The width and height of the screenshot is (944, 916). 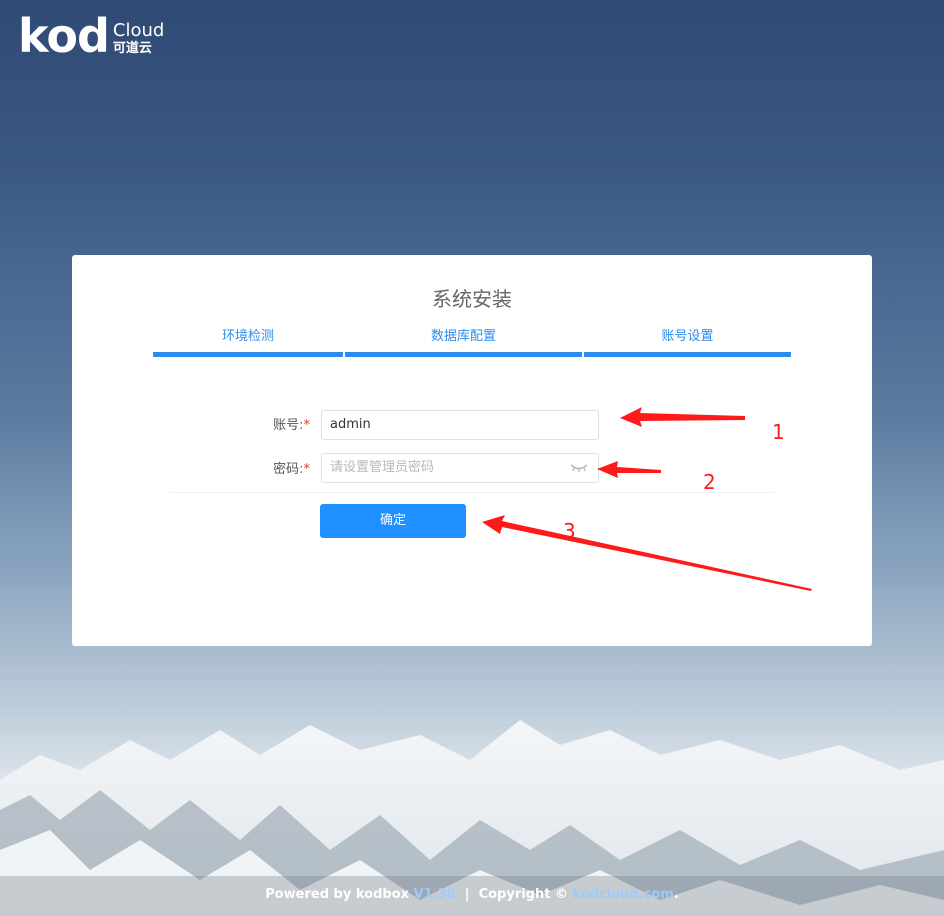 What do you see at coordinates (247, 336) in the screenshot?
I see `step-label: 环境检测` at bounding box center [247, 336].